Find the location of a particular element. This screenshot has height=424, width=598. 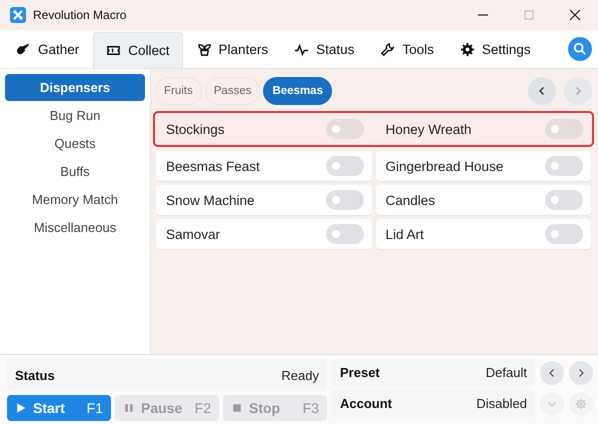

option-label: Snow Machine is located at coordinates (210, 200).